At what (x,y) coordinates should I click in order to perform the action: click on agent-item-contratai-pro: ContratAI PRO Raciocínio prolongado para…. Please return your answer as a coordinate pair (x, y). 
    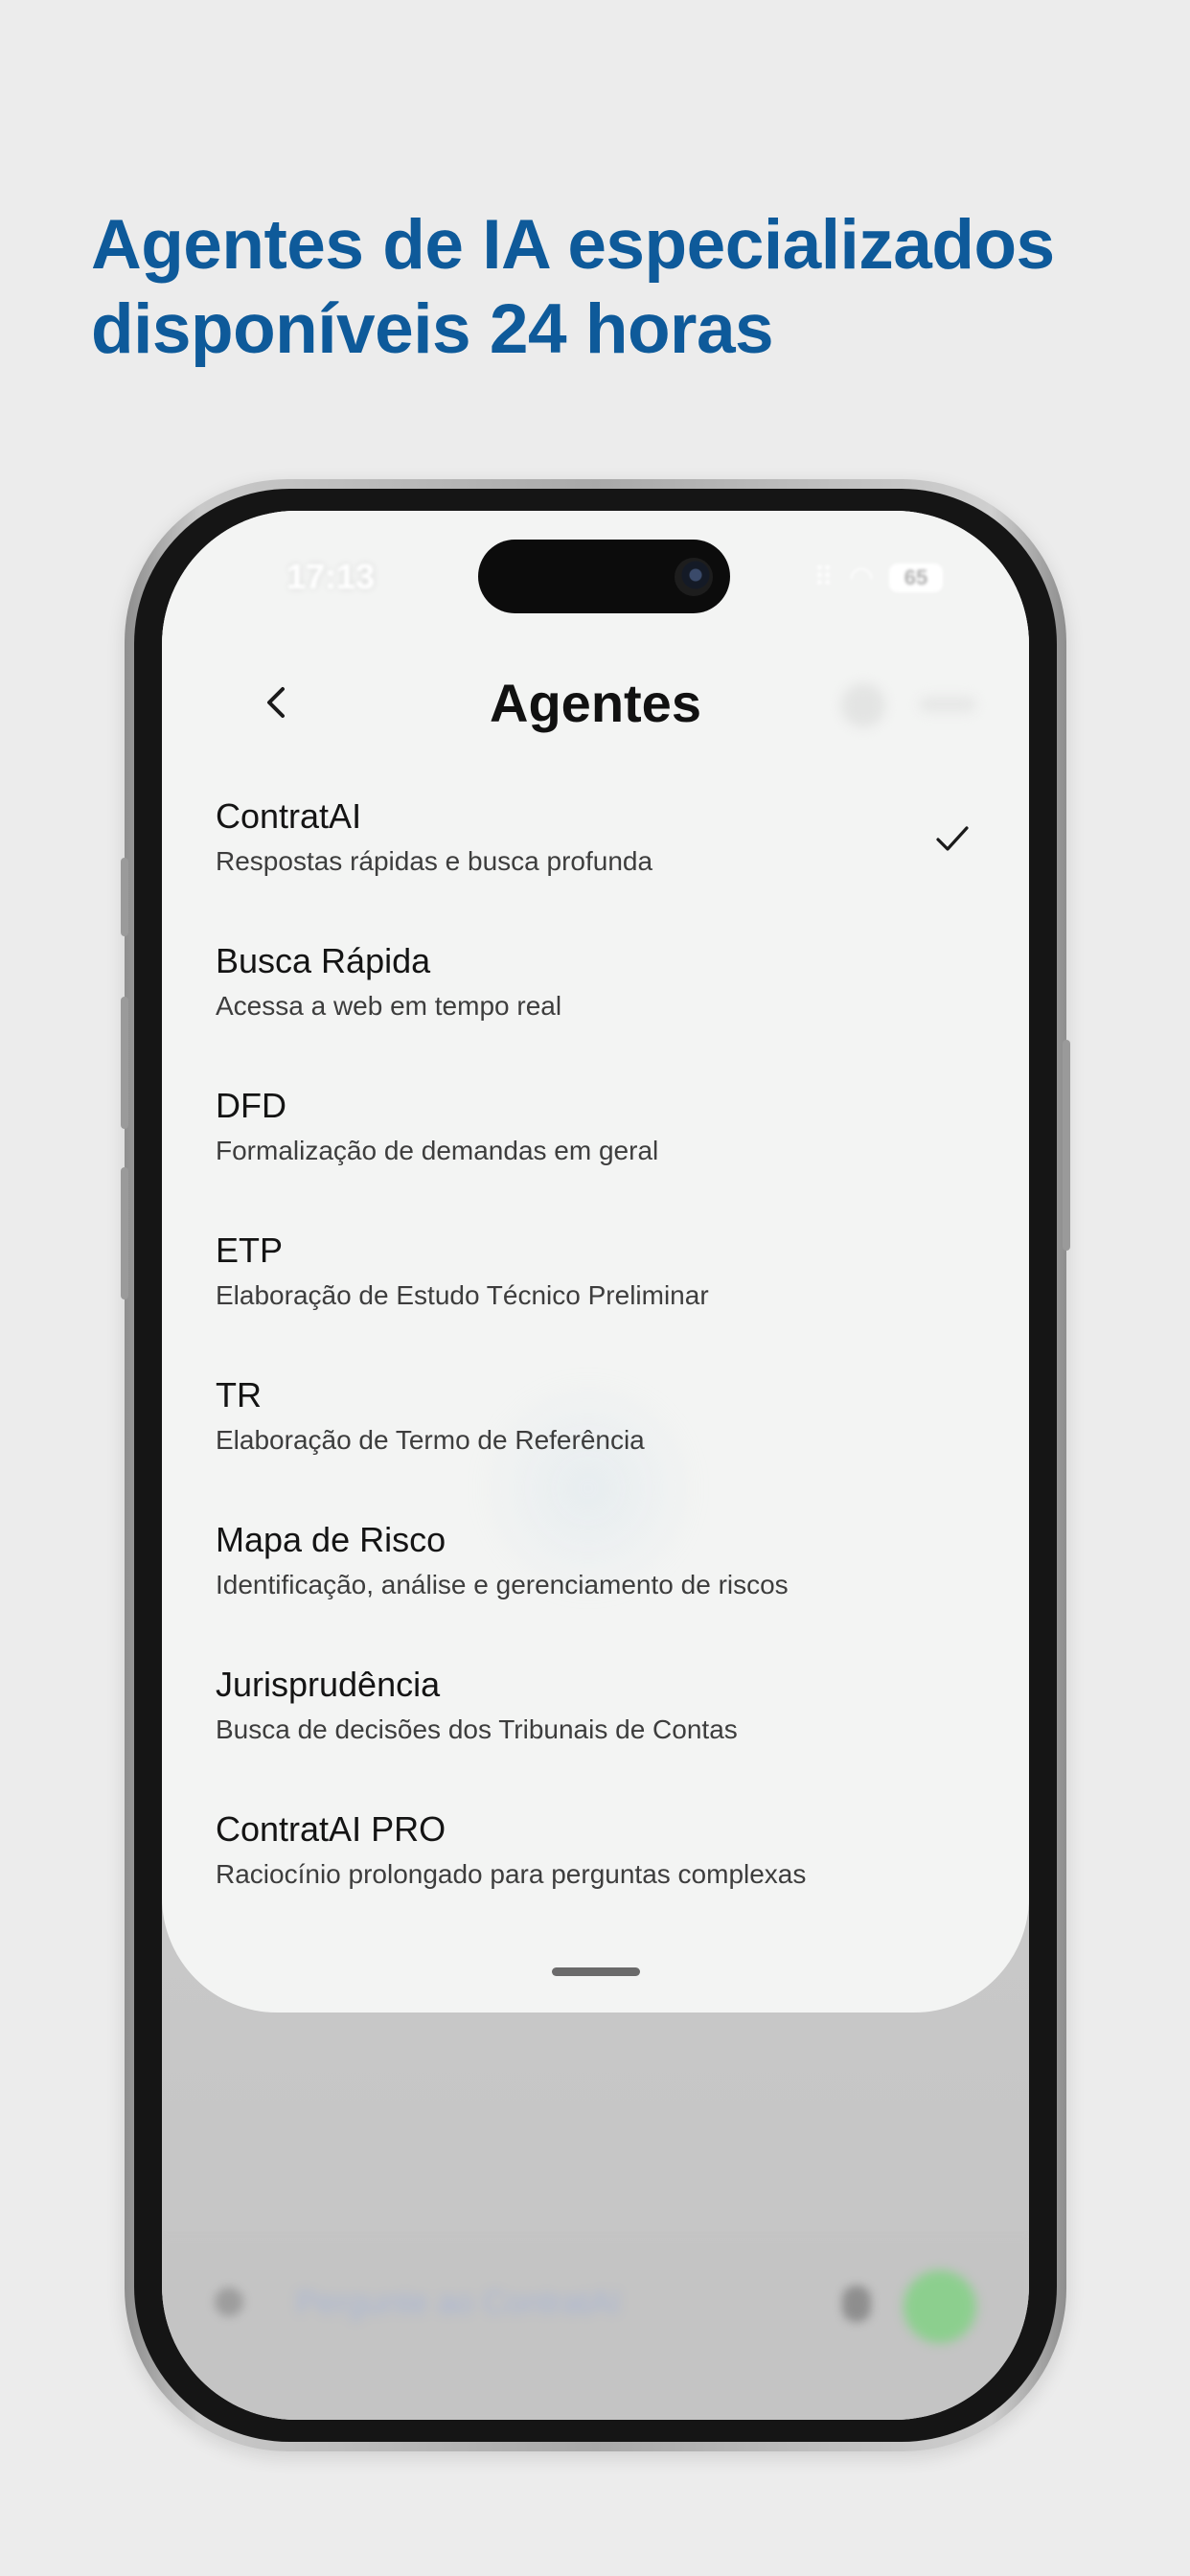
    Looking at the image, I should click on (595, 1874).